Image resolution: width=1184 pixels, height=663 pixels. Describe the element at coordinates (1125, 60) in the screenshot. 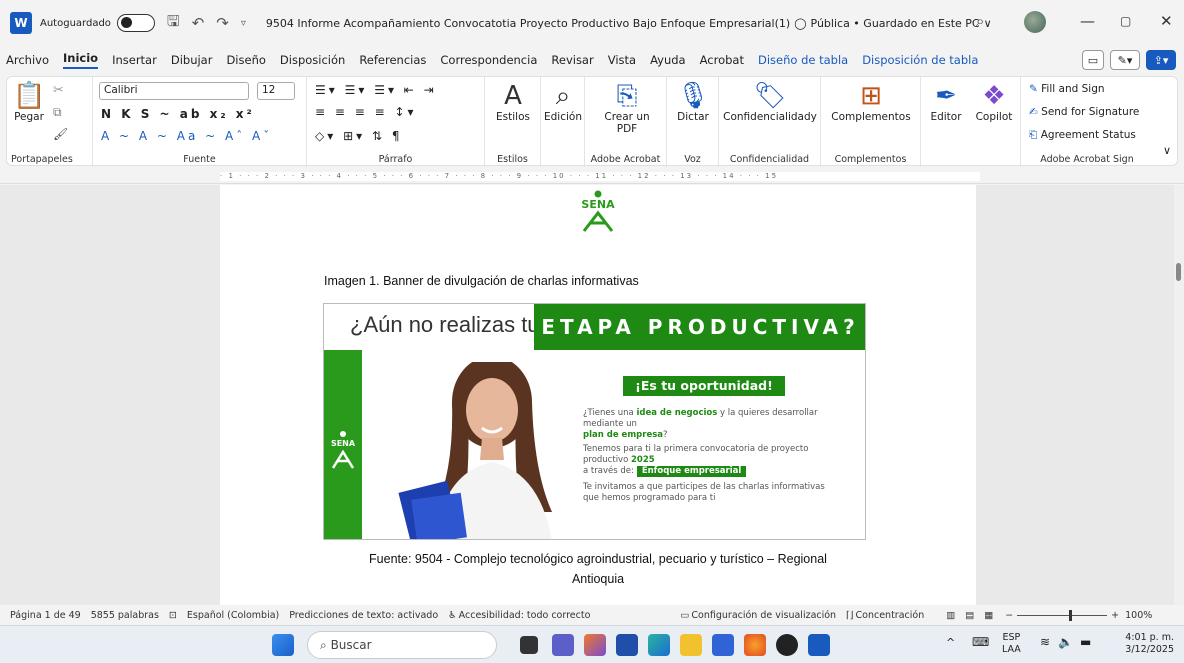

I see `editing-mode-icon: ✎▾` at that location.